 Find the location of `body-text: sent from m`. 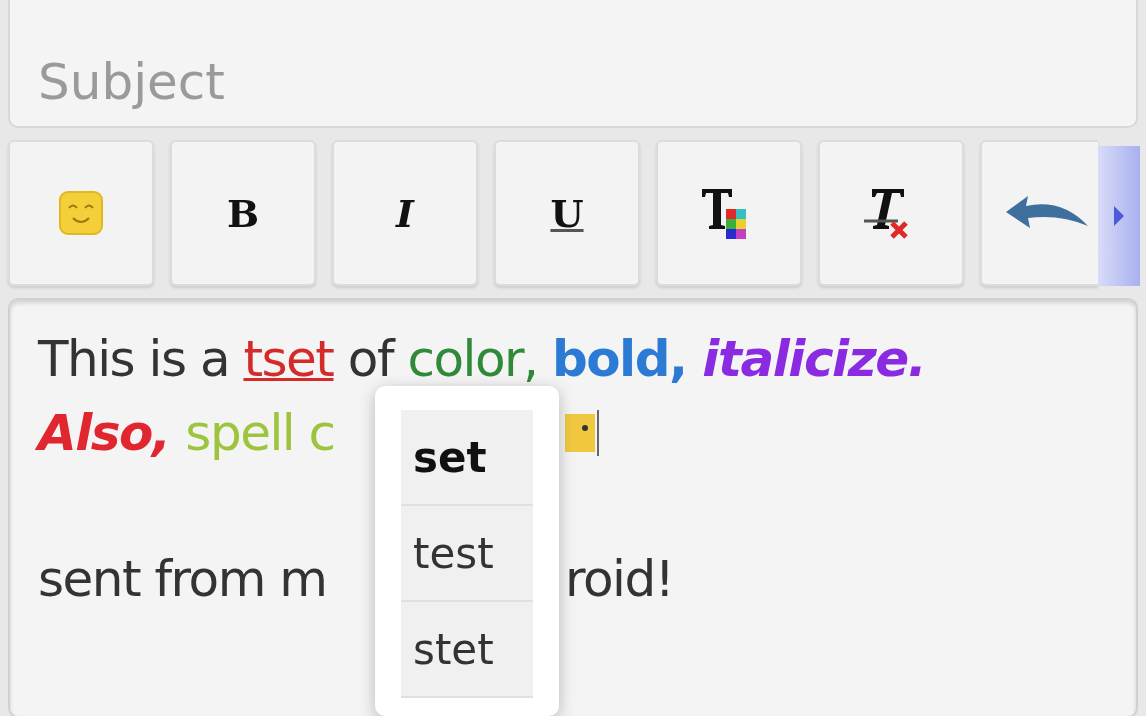

body-text: sent from m is located at coordinates (182, 579).